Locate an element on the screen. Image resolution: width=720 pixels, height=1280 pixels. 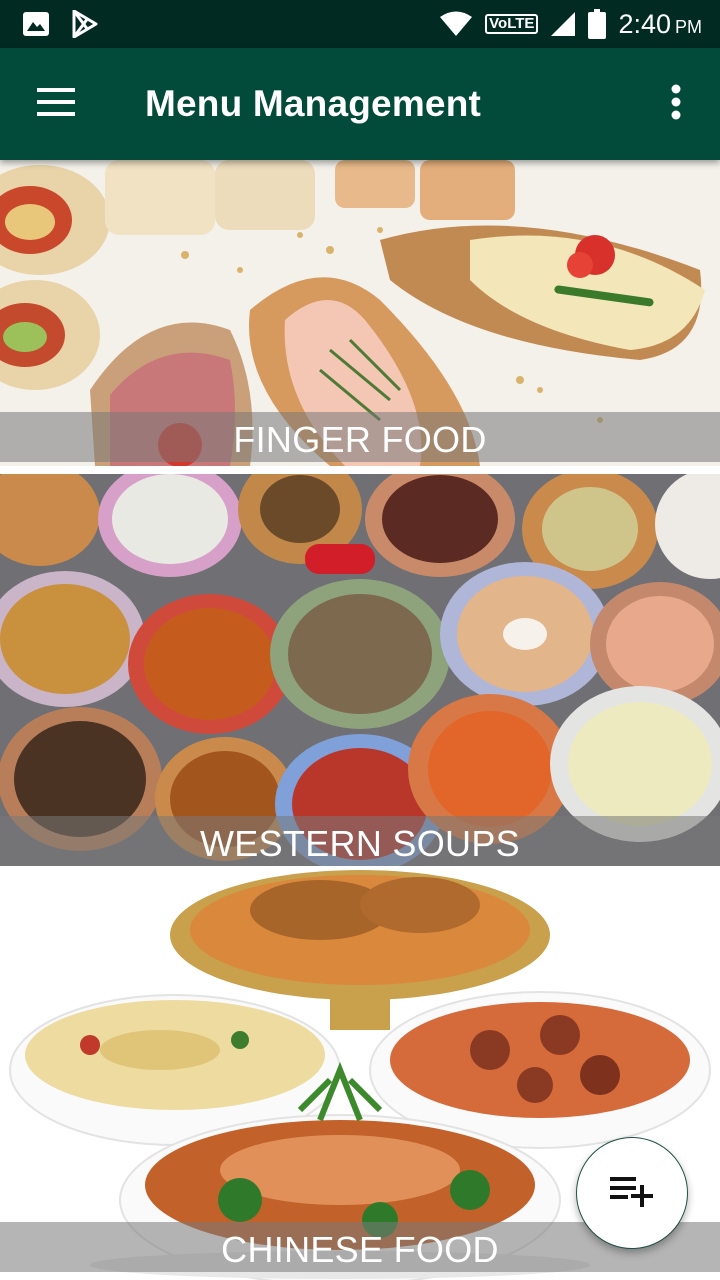
menu-button is located at coordinates (56, 104).